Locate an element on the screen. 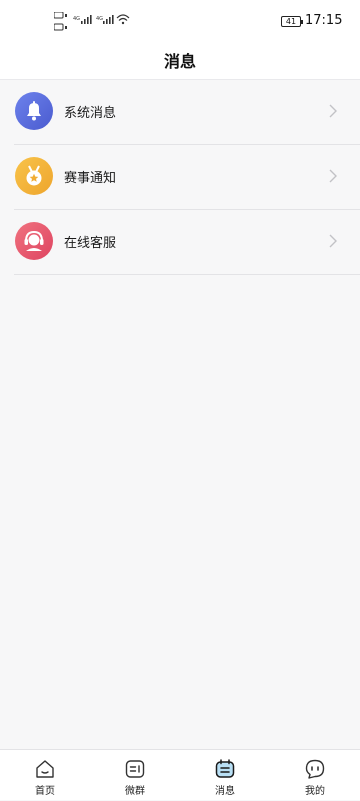 The width and height of the screenshot is (360, 801). chat-group-icon is located at coordinates (135, 769).